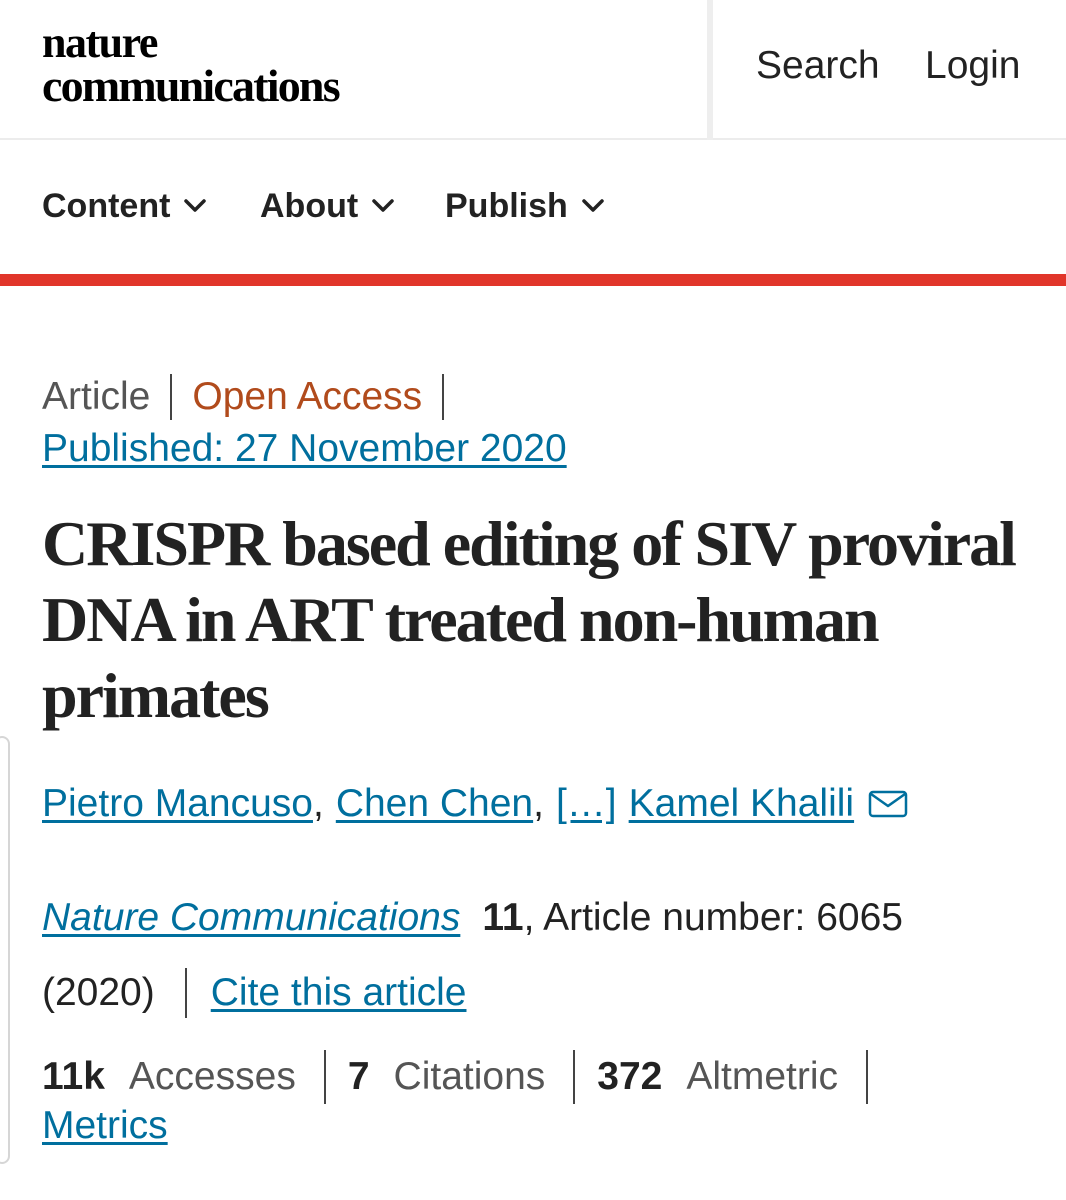 The image size is (1066, 1200). I want to click on nav-publish-menu: Publish, so click(524, 206).